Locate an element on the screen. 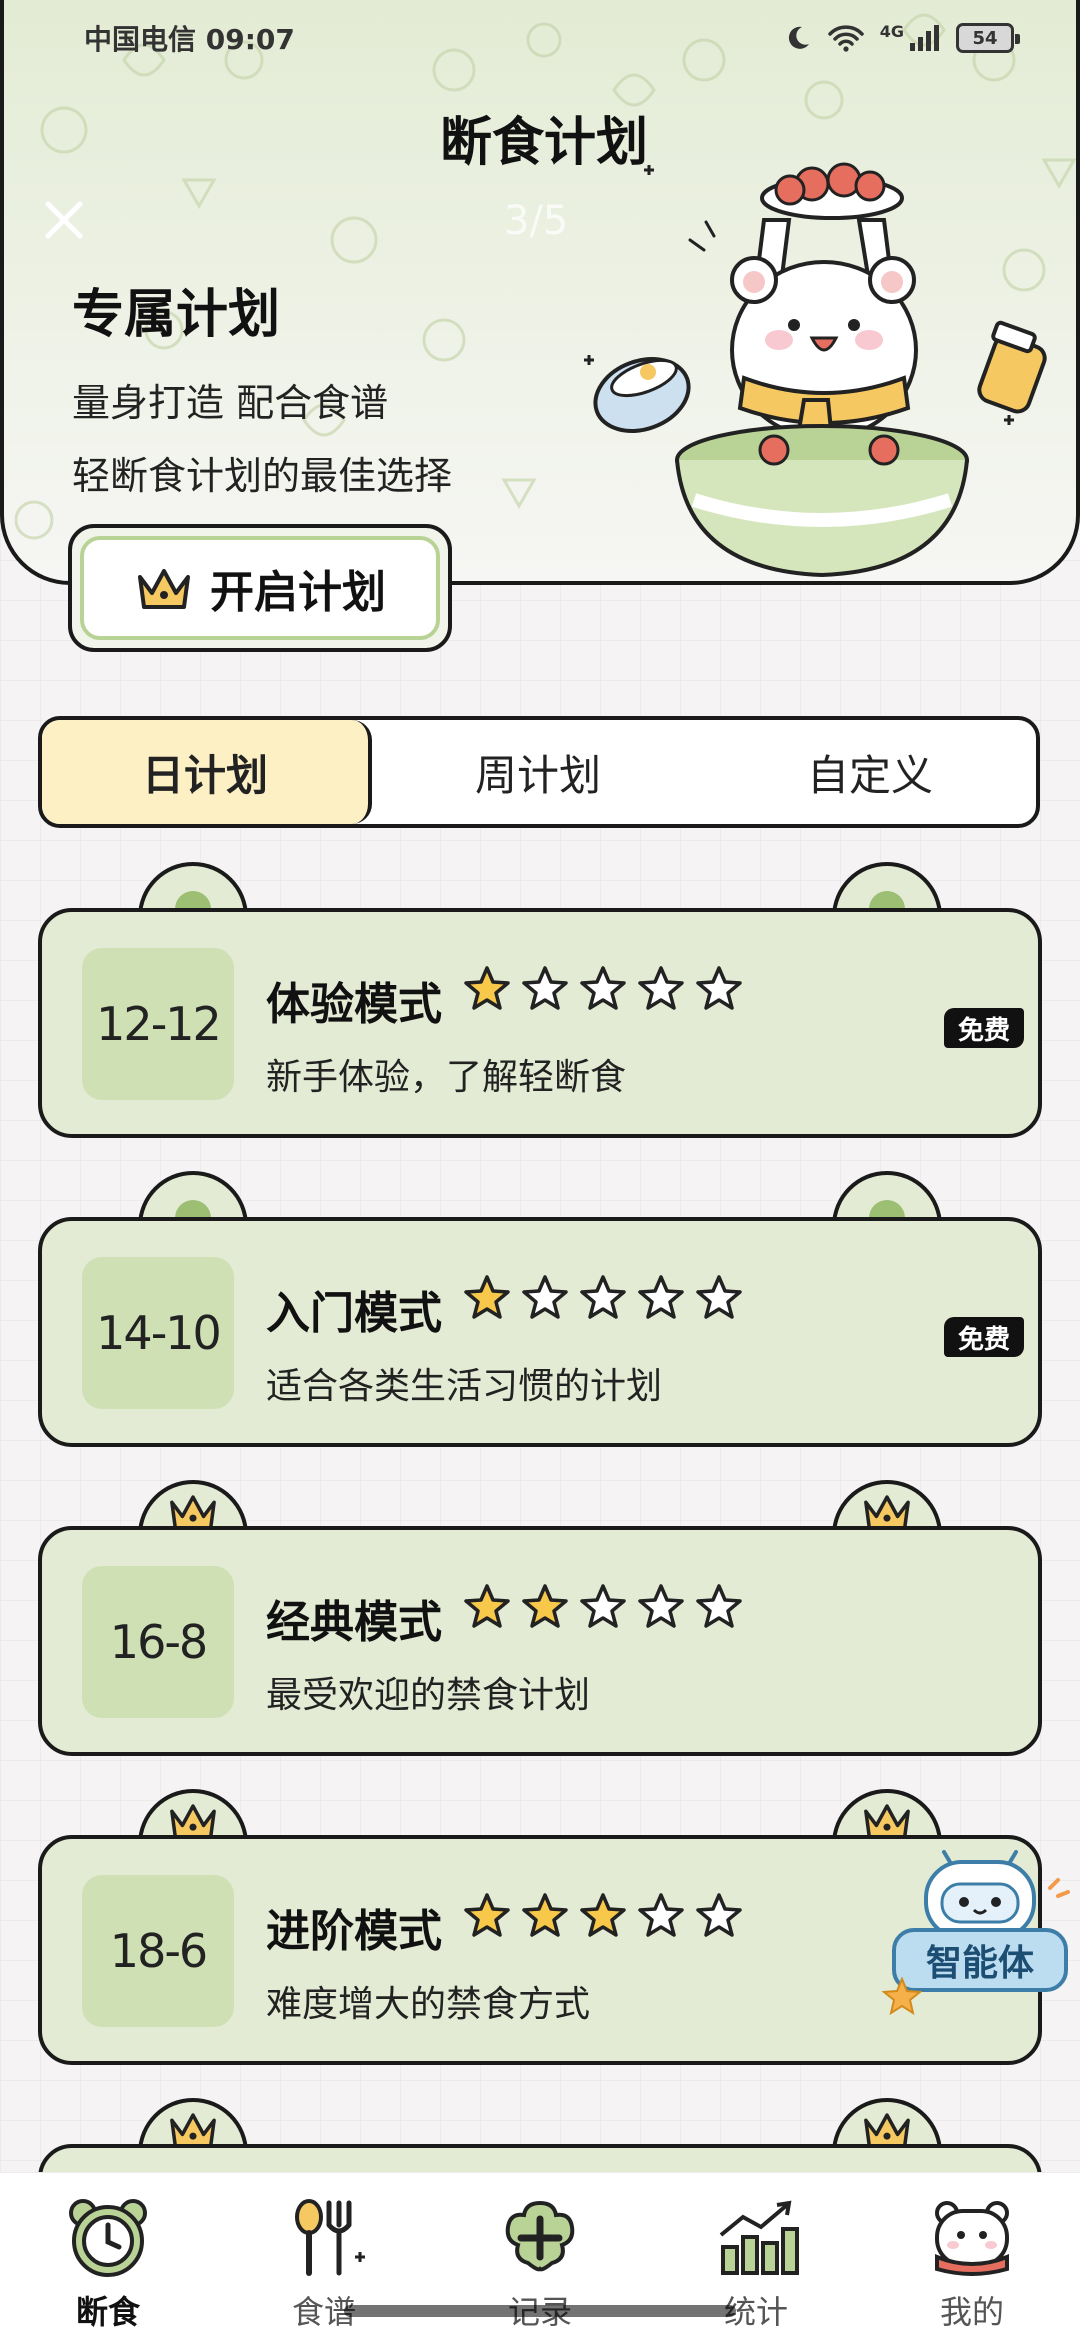  promo-subtitle-2: 轻断食计划的最佳选择 is located at coordinates (262, 476).